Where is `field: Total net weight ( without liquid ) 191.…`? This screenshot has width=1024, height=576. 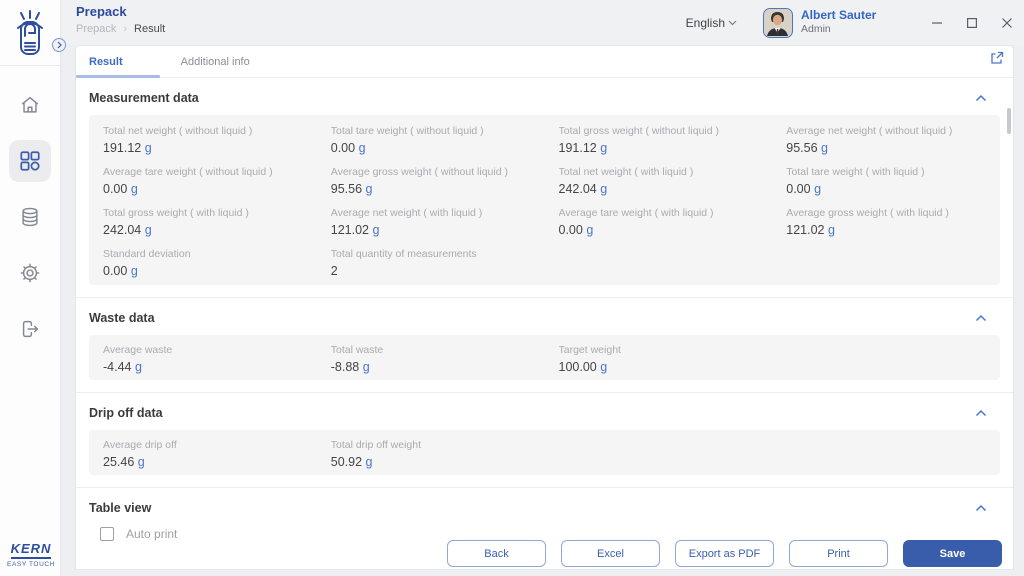
field: Total net weight ( without liquid ) 191.… is located at coordinates (203, 137).